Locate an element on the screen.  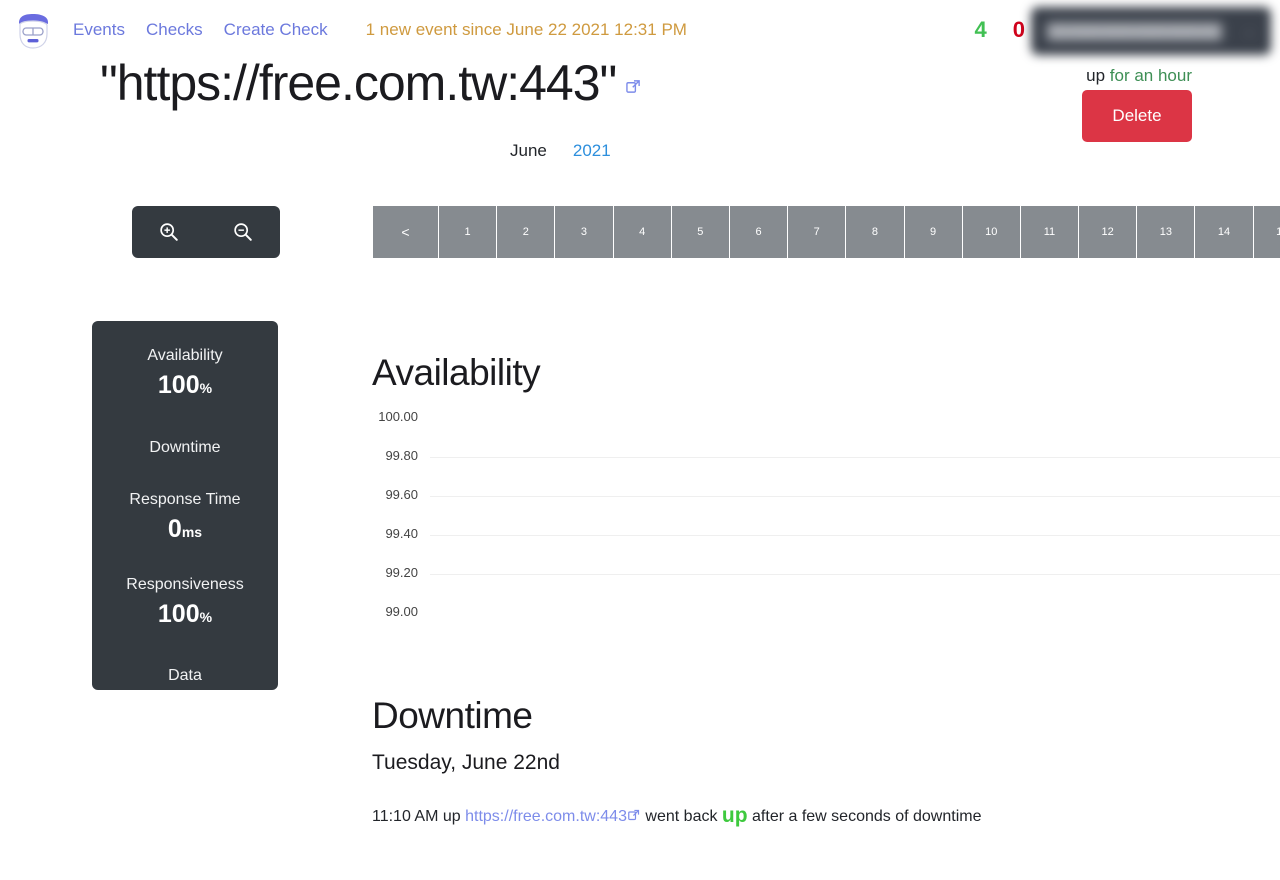
status-state: up is located at coordinates (1096, 75).